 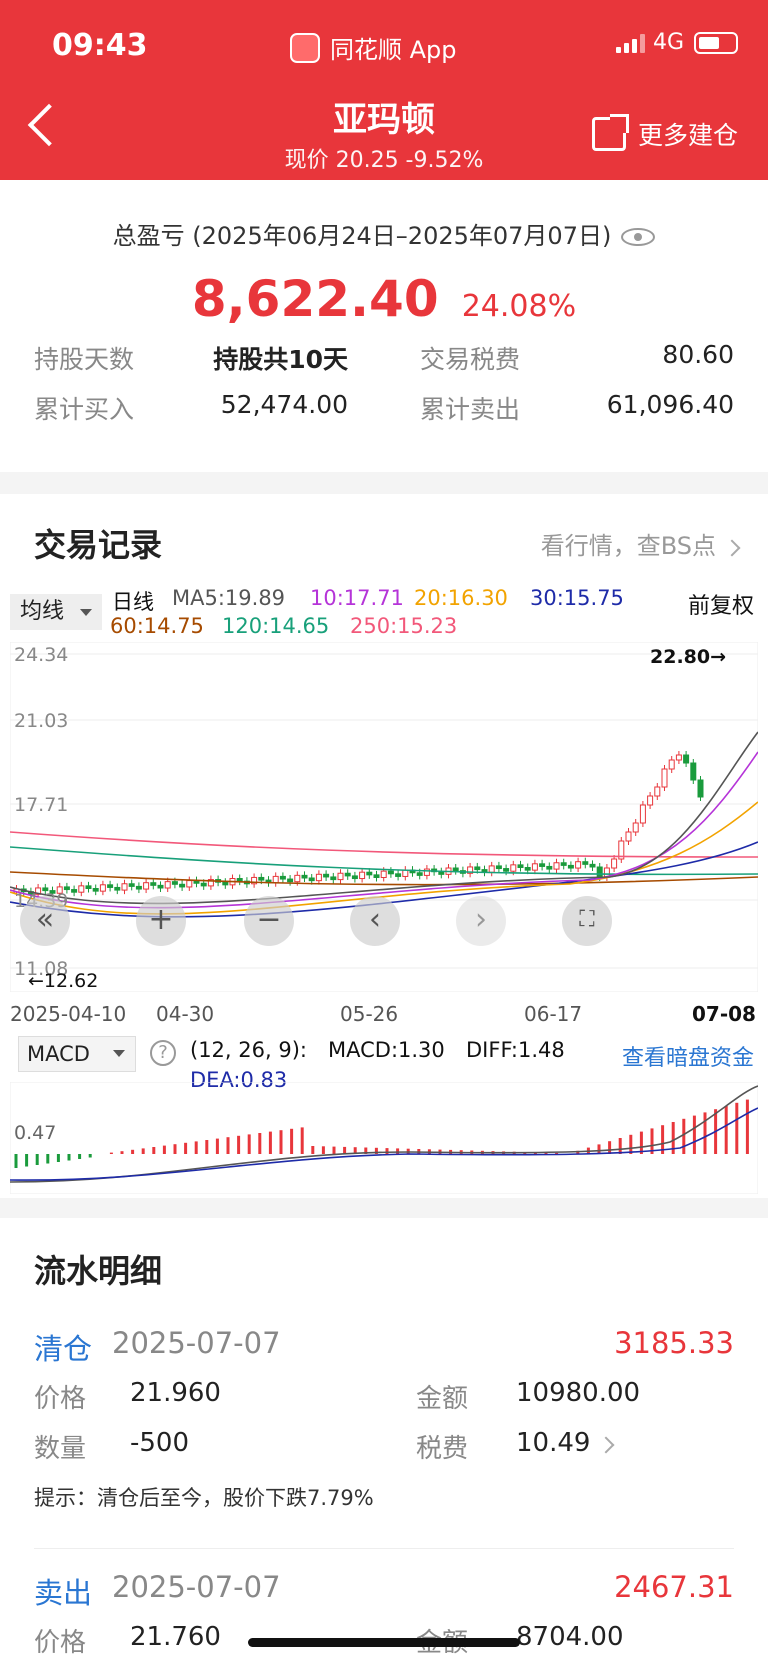 What do you see at coordinates (204, 1498) in the screenshot?
I see `clear-tip: 提示：清仓后至今，股价下跌7.79%` at bounding box center [204, 1498].